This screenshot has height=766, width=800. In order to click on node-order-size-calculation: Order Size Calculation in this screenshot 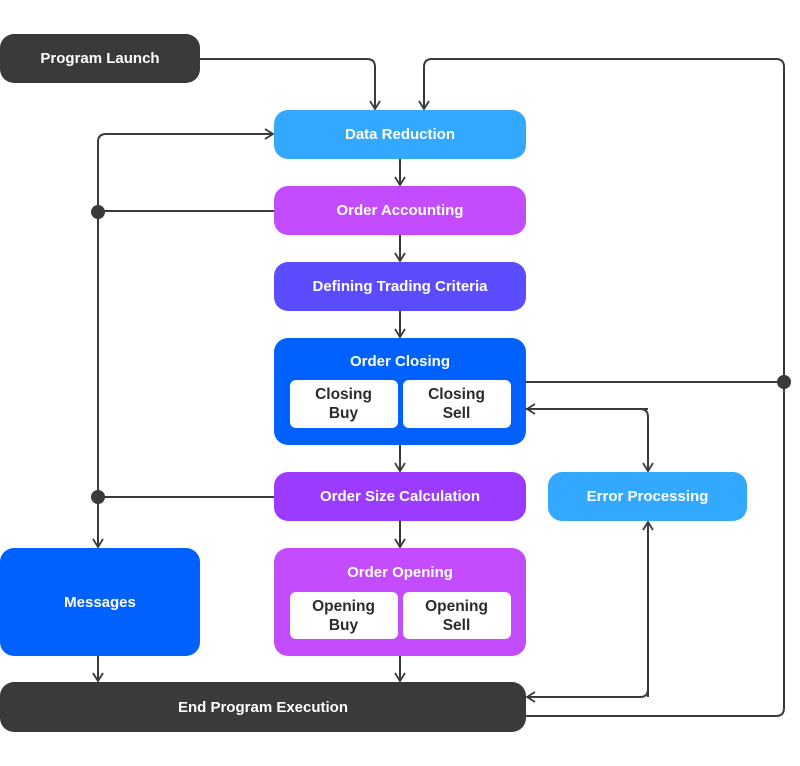, I will do `click(400, 496)`.